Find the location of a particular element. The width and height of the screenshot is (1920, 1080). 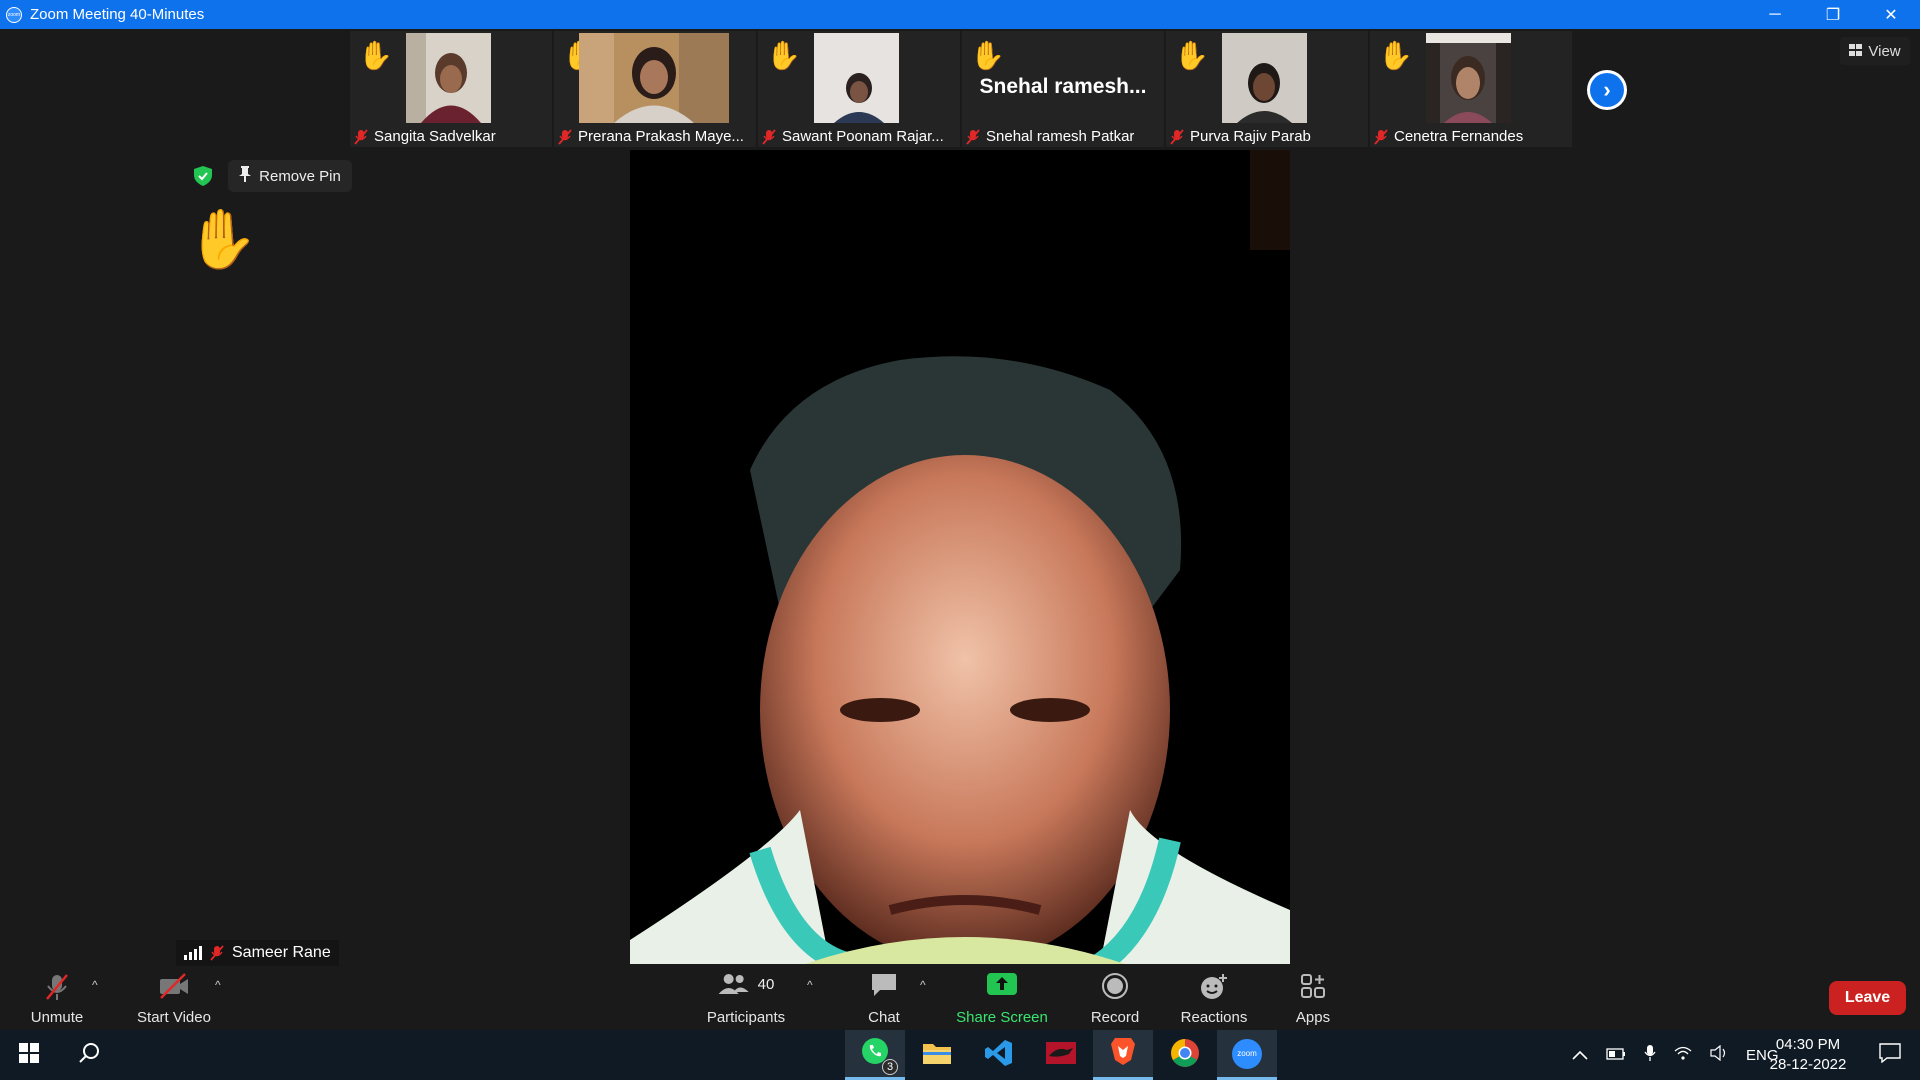

share-screen-label: Share Screen is located at coordinates (1002, 1017).